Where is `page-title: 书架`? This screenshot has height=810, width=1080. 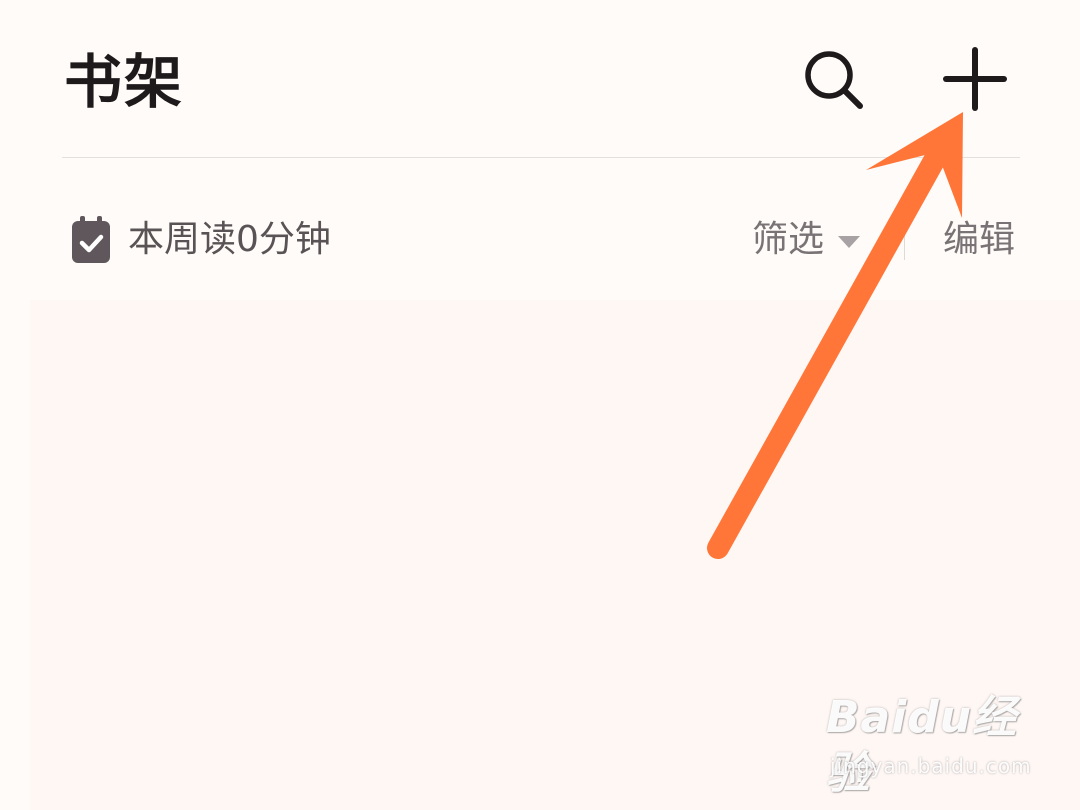 page-title: 书架 is located at coordinates (124, 82).